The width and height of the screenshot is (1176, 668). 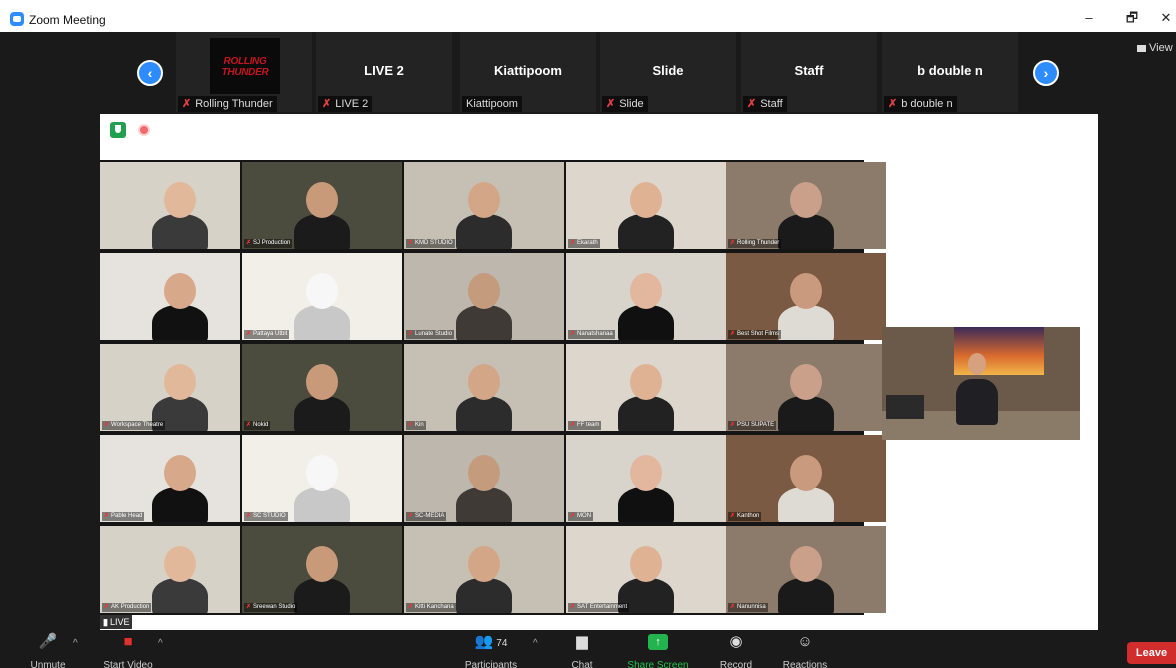 I want to click on share-screen-button: ↑ Share Screen, so click(x=658, y=650).